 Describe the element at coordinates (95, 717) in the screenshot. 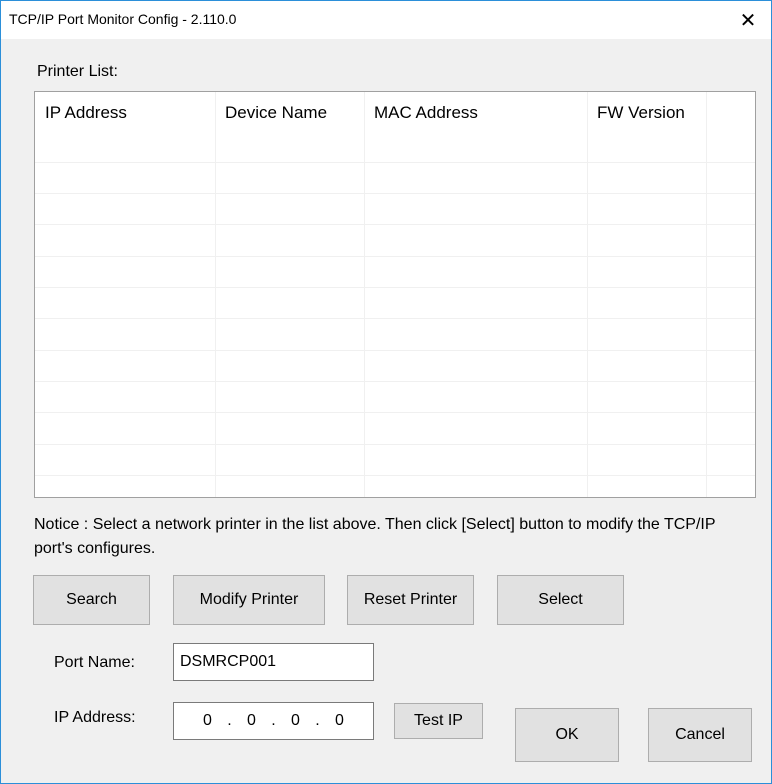

I see `ip-address-label: IP Address:` at that location.